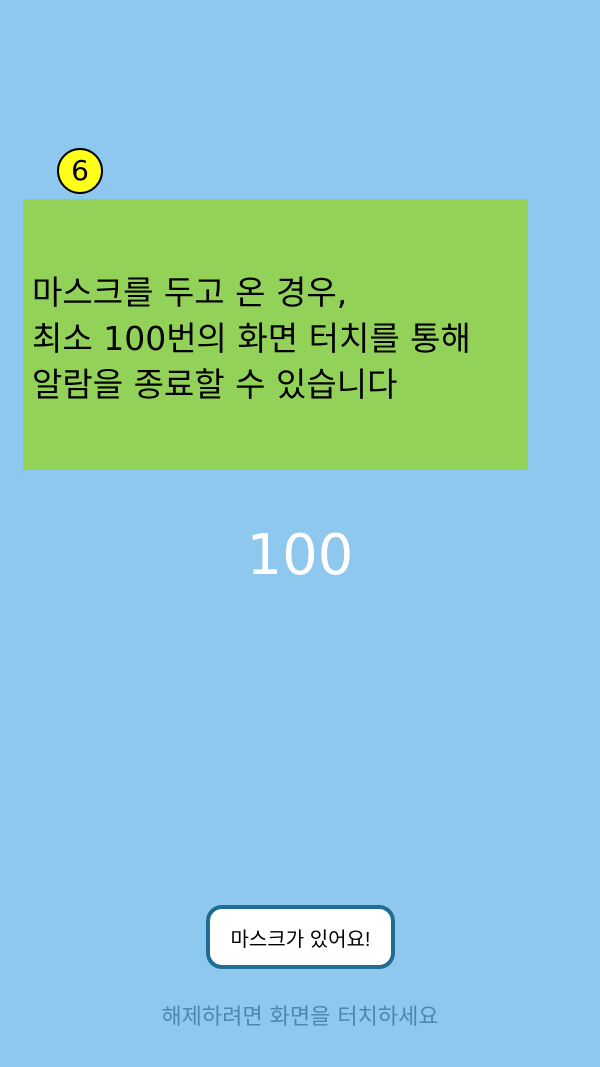  Describe the element at coordinates (190, 292) in the screenshot. I see `instruction-line: 마스크를 두고 온 경우,` at that location.